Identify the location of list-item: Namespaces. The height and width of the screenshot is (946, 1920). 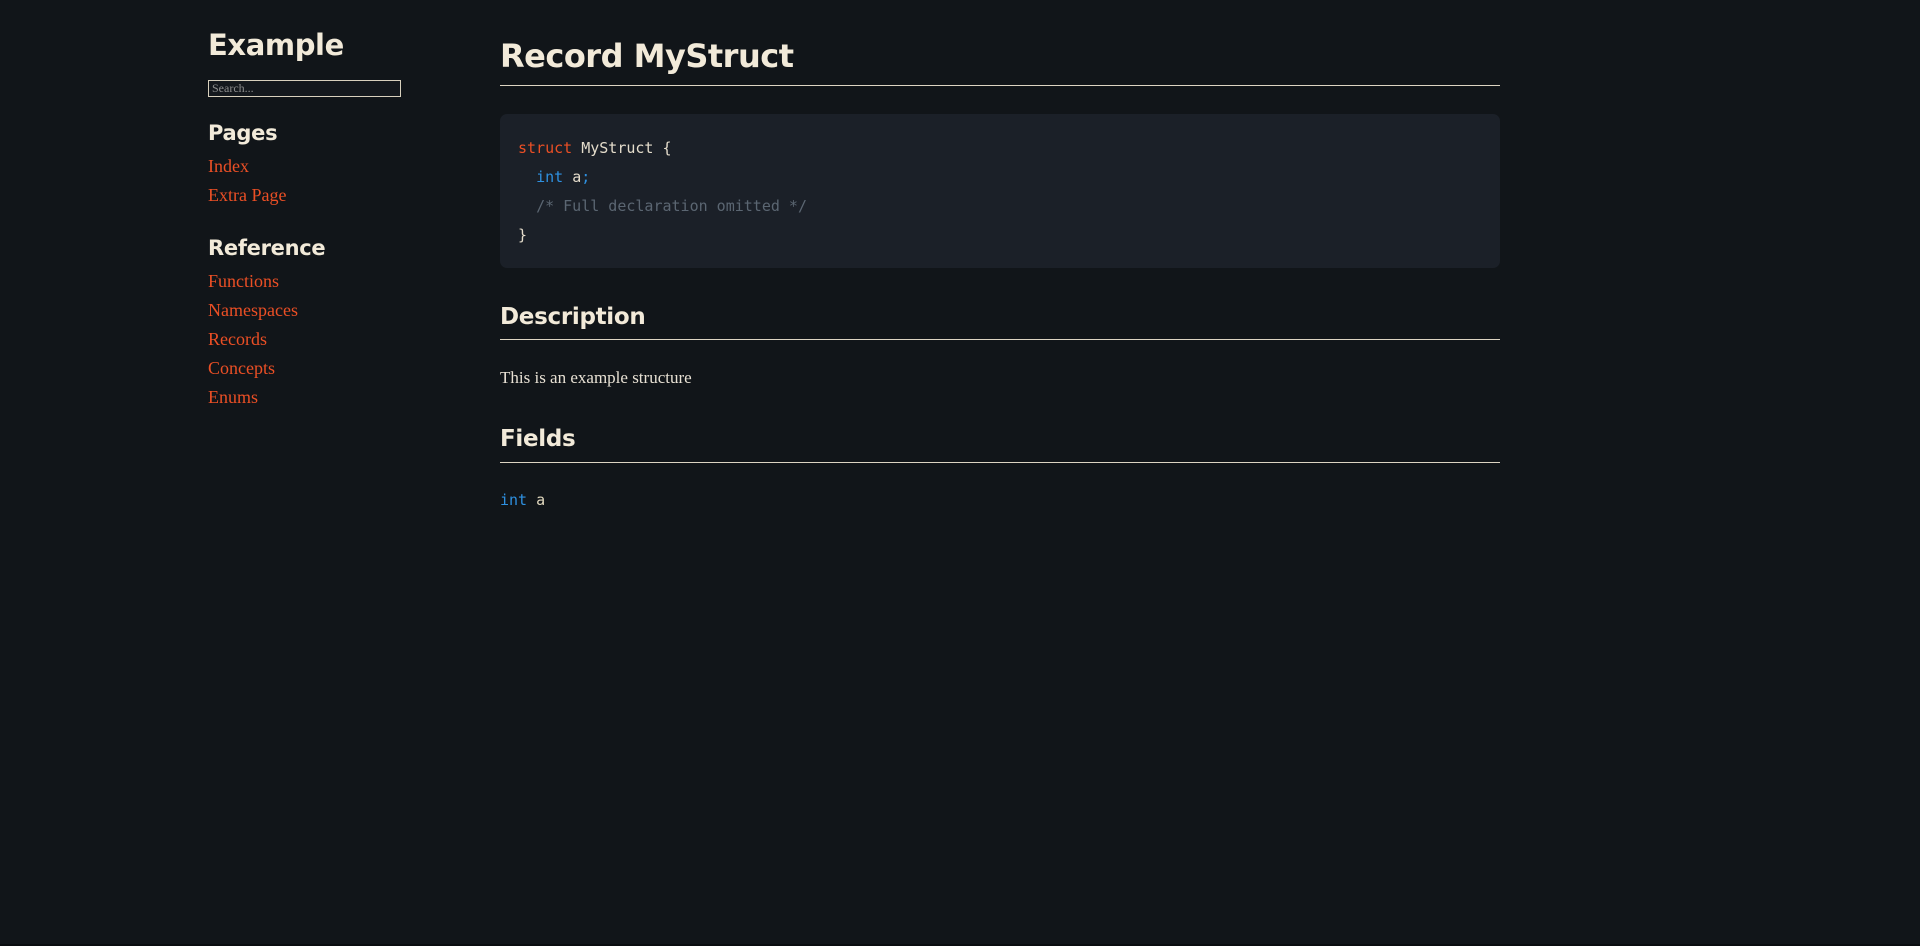
(318, 310).